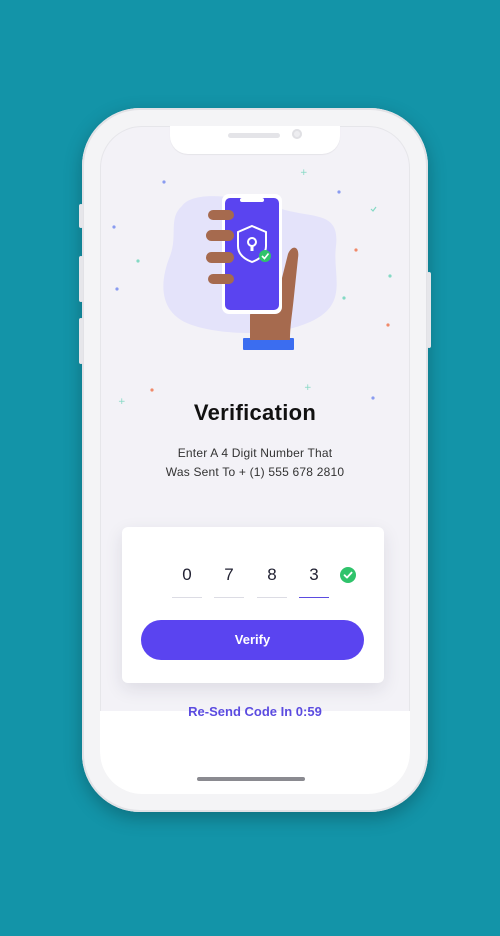 The height and width of the screenshot is (936, 500). I want to click on page-title: Verification, so click(255, 412).